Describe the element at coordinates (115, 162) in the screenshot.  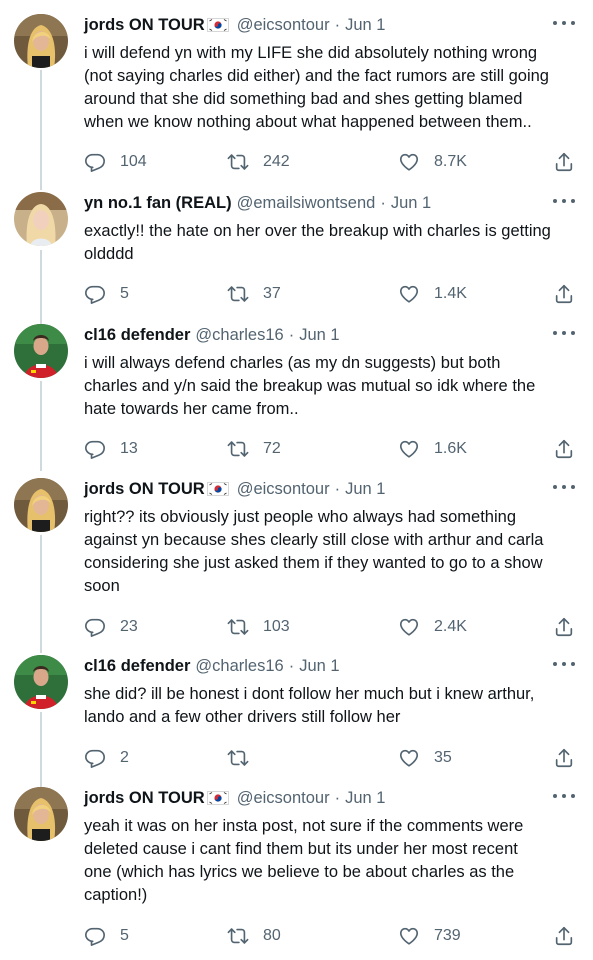
I see `reply-button: 104` at that location.